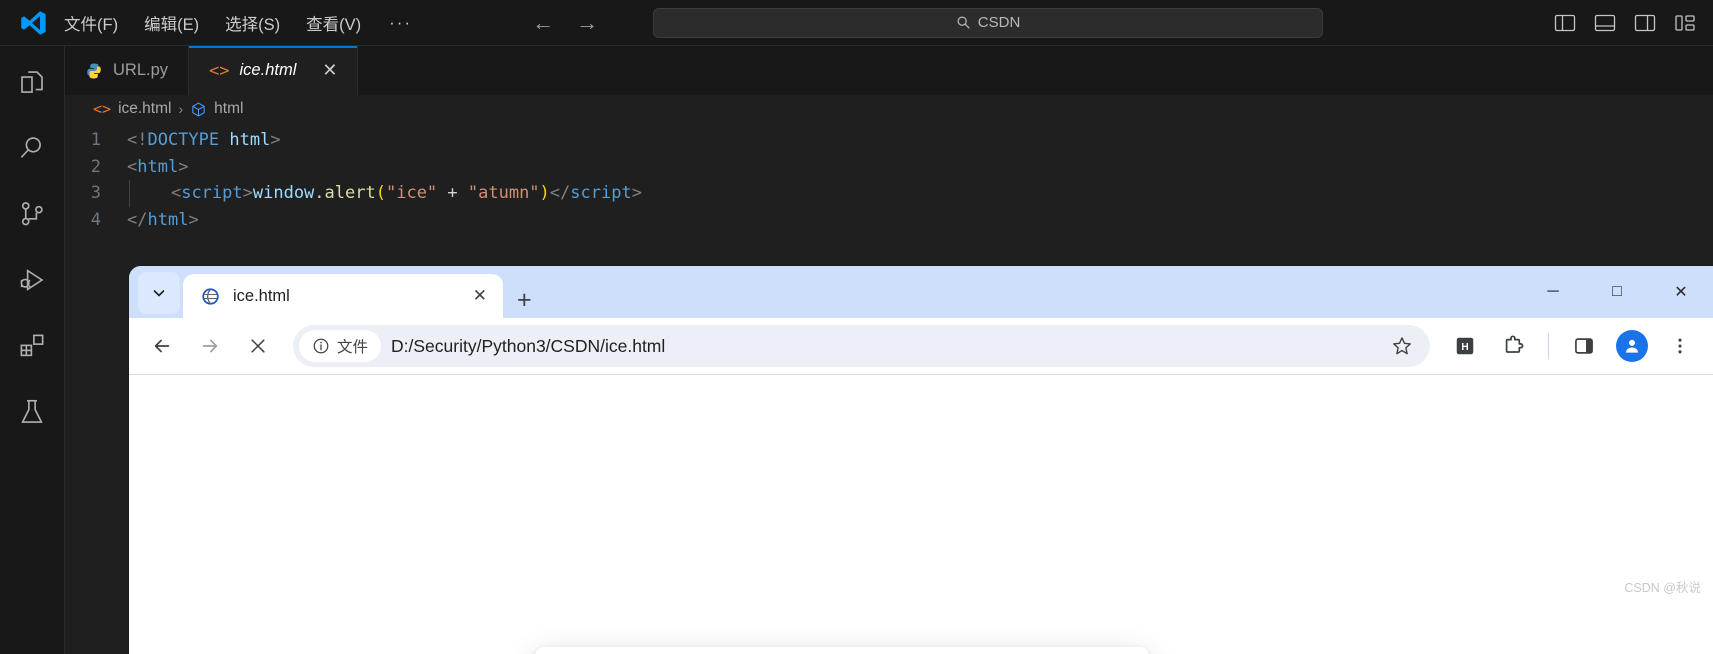 The height and width of the screenshot is (654, 1713). What do you see at coordinates (1513, 346) in the screenshot?
I see `extensions-button` at bounding box center [1513, 346].